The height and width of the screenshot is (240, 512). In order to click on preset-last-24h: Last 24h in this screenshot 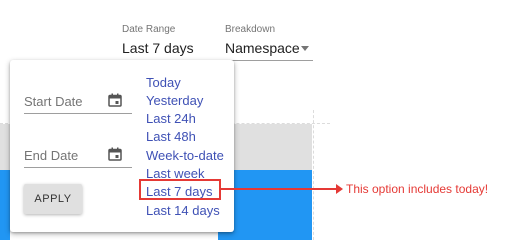, I will do `click(171, 118)`.